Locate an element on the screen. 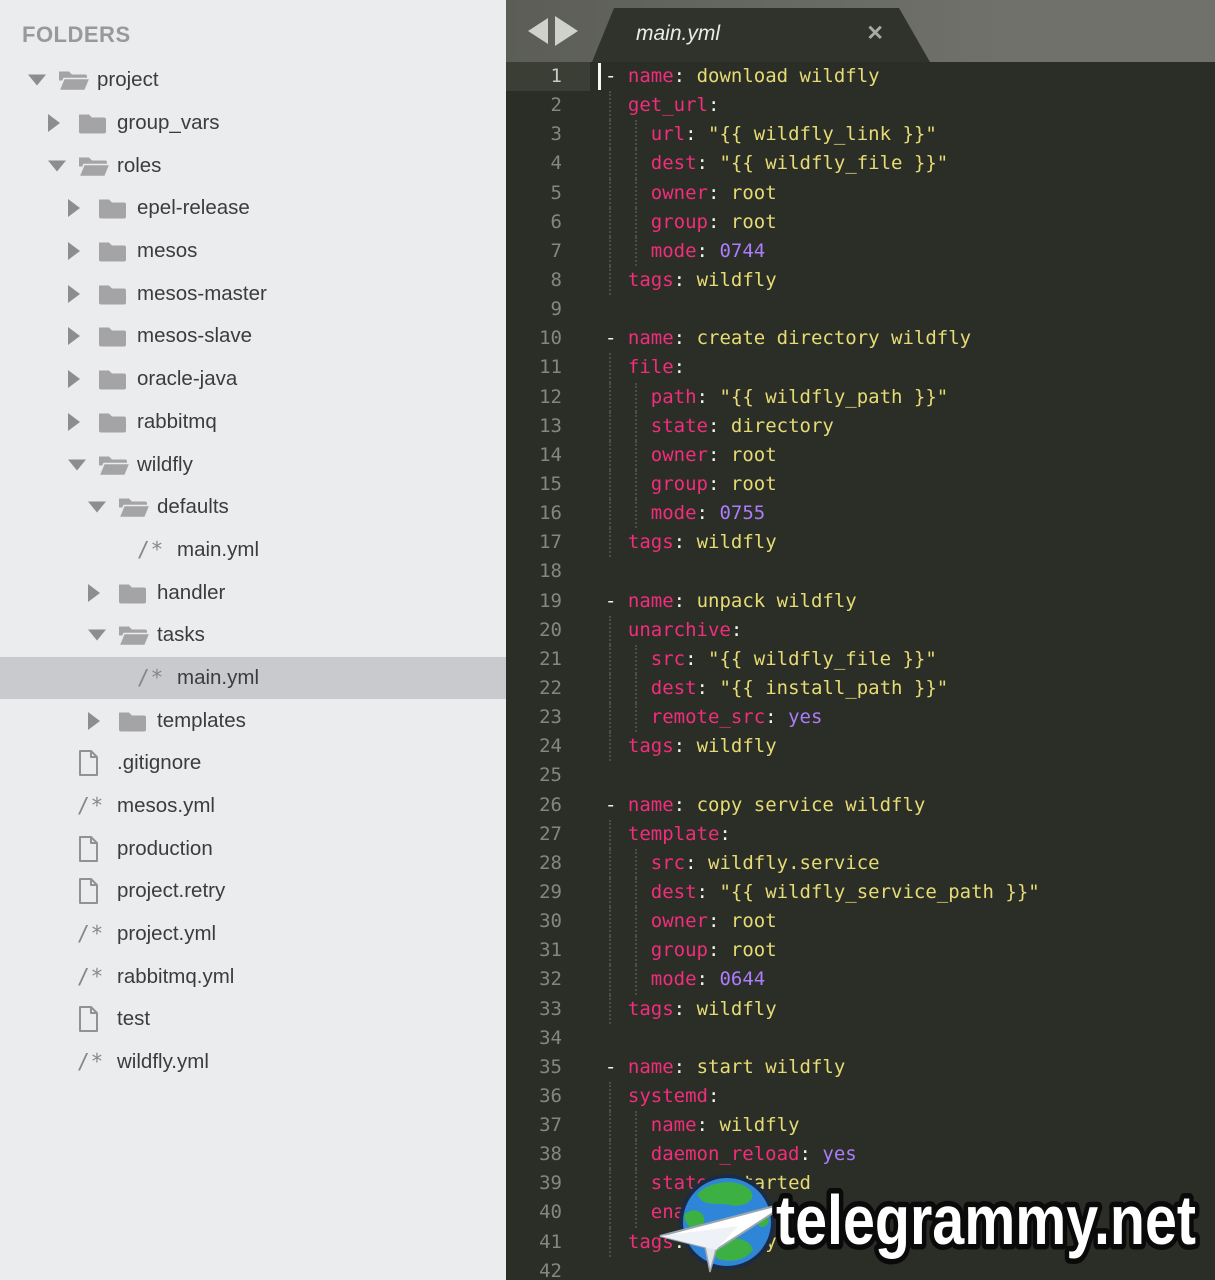 Image resolution: width=1215 pixels, height=1280 pixels. code-line: 25 is located at coordinates (860, 775).